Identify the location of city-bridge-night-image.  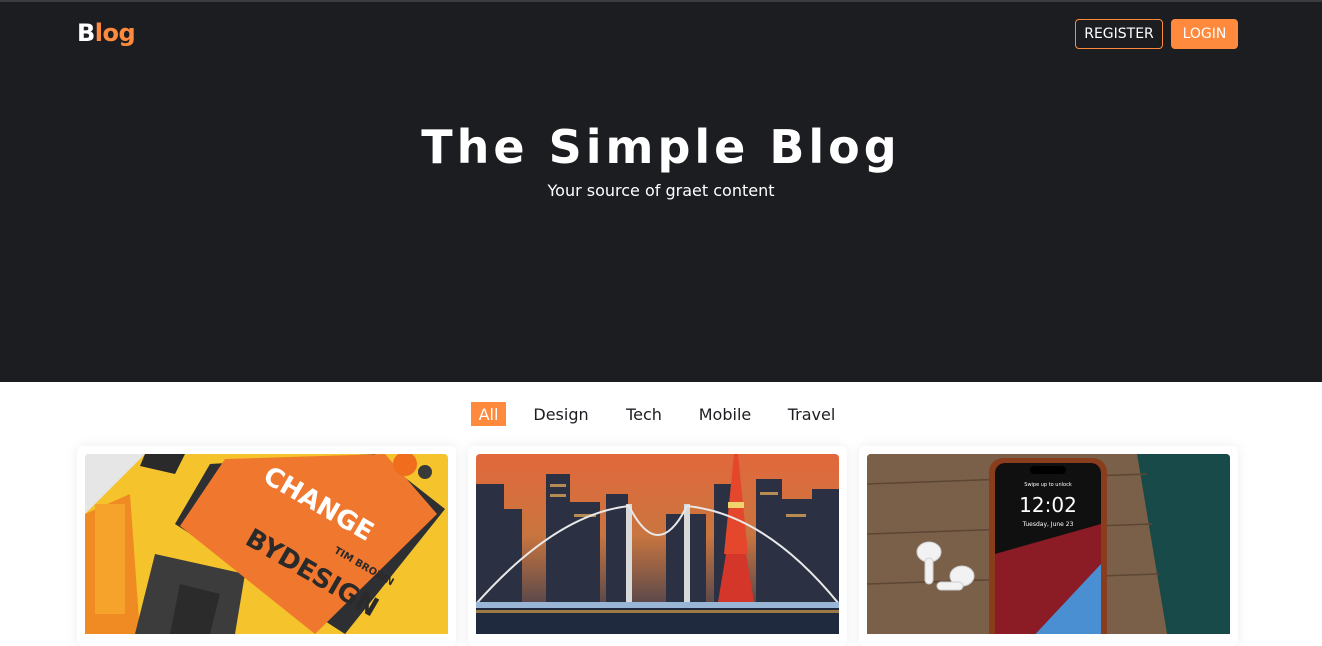
(657, 544).